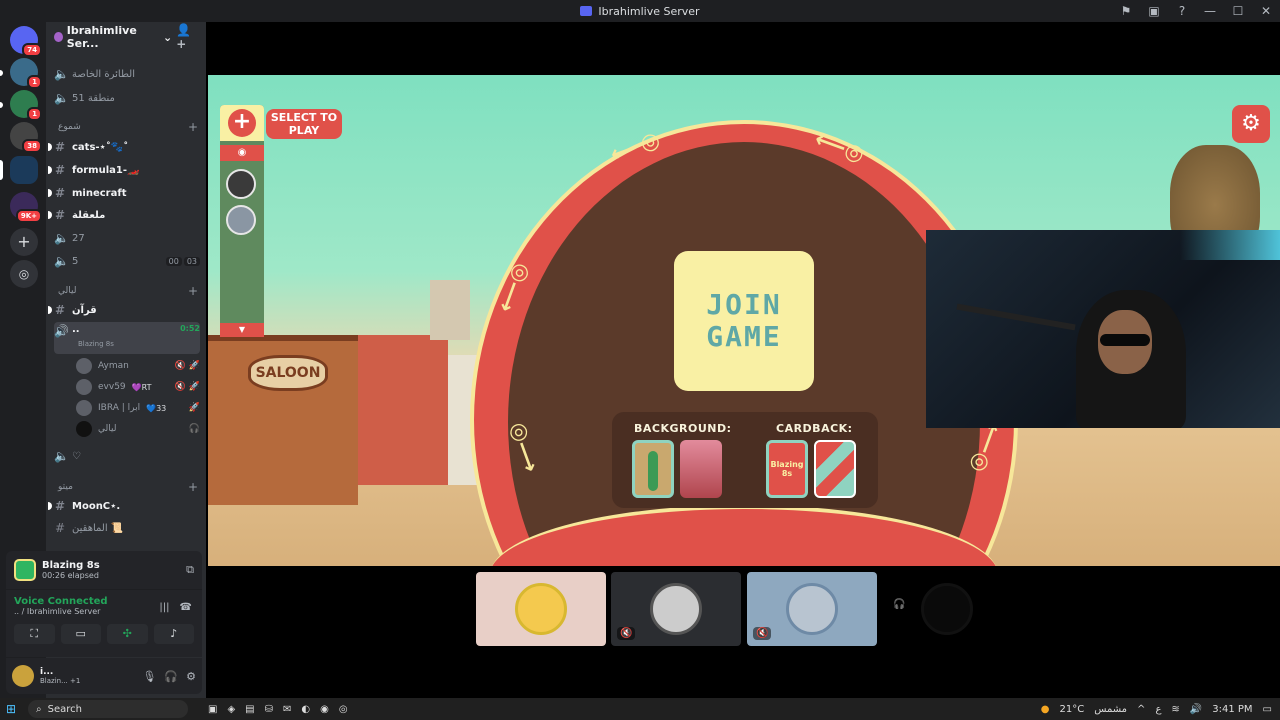 Image resolution: width=1280 pixels, height=720 pixels. I want to click on add-server-icon: +, so click(24, 242).